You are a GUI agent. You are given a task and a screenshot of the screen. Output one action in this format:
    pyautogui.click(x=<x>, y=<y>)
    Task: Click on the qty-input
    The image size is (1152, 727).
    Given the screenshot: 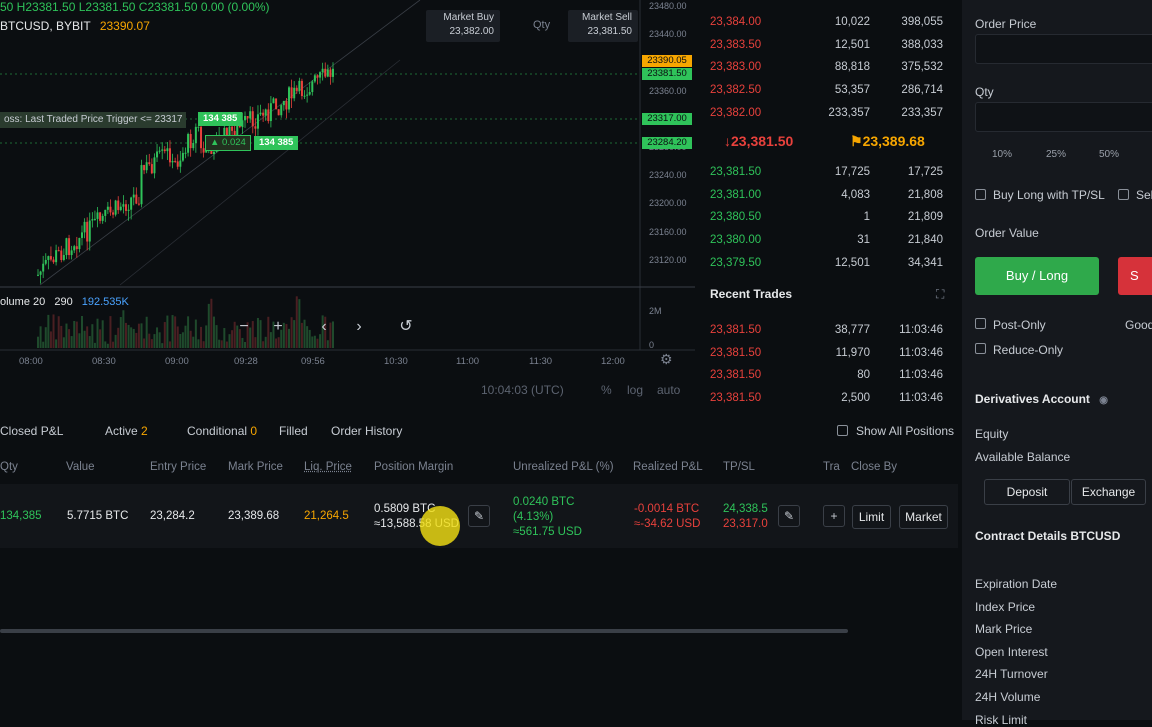 What is the action you would take?
    pyautogui.click(x=1063, y=117)
    